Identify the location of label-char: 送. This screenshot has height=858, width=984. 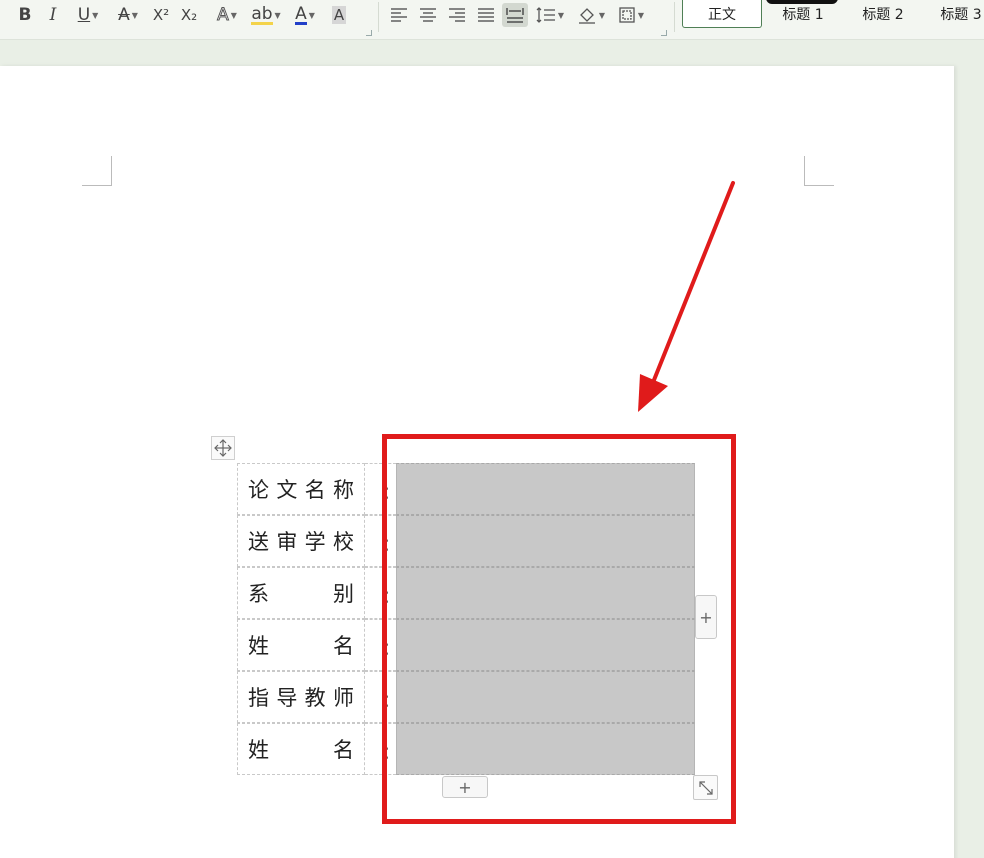
(258, 542).